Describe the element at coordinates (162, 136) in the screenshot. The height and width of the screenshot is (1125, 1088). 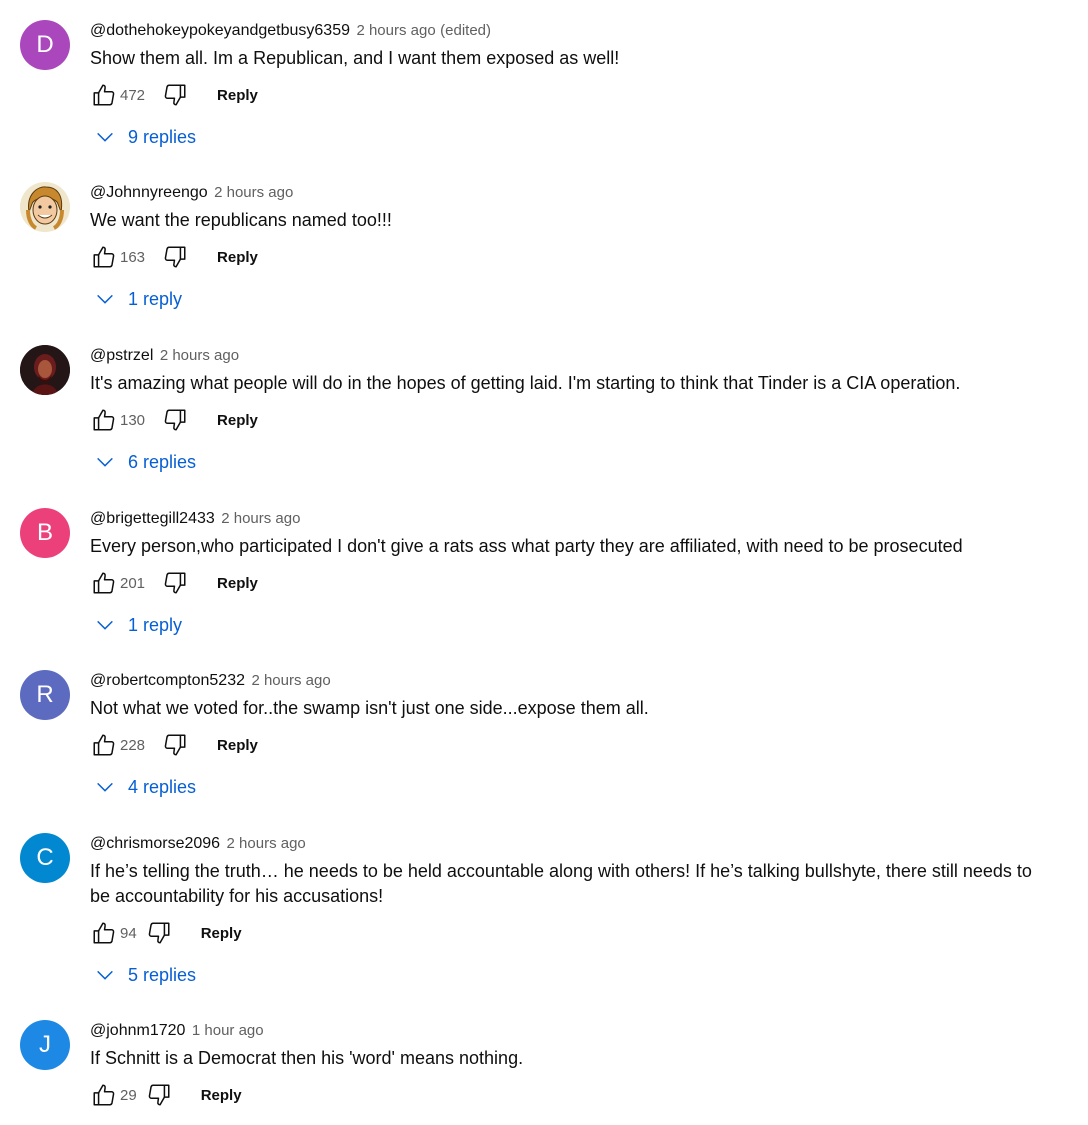
I see `replies-count-label: 9 replies` at that location.